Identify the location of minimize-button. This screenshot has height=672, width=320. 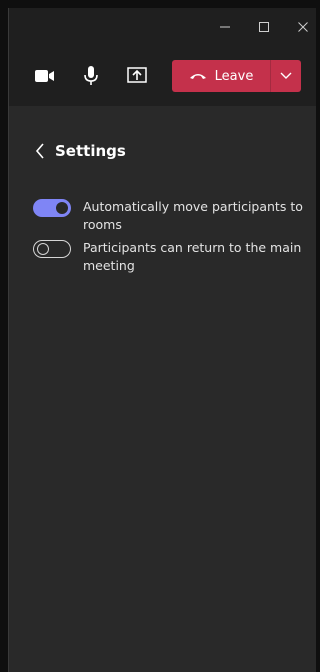
(225, 27).